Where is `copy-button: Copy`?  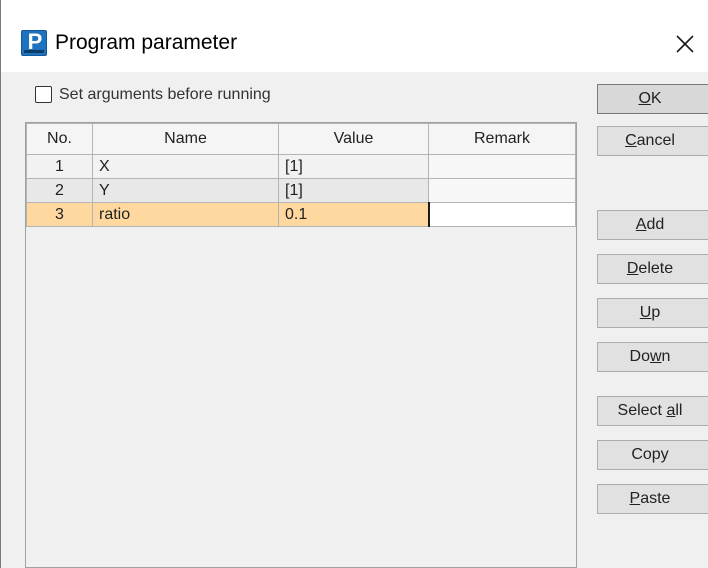
copy-button: Copy is located at coordinates (652, 455).